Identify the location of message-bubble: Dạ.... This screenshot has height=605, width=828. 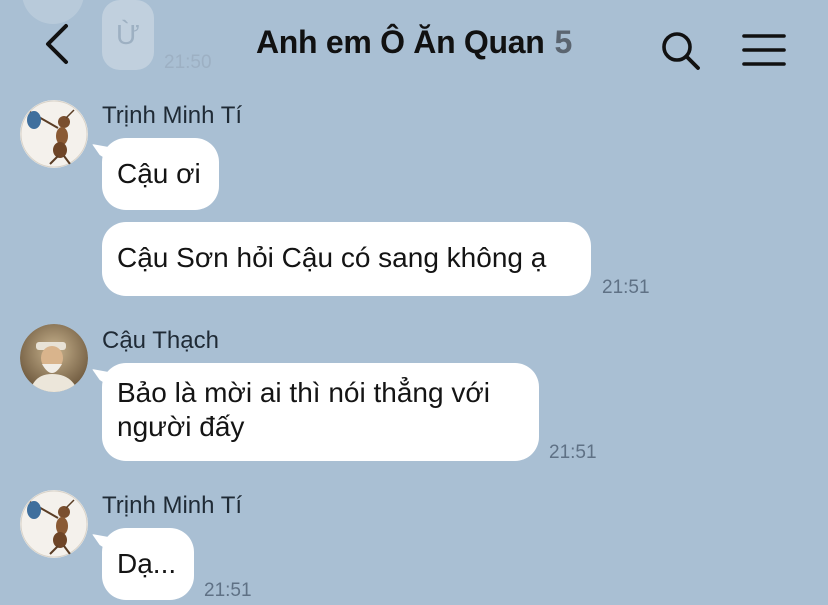
(148, 564).